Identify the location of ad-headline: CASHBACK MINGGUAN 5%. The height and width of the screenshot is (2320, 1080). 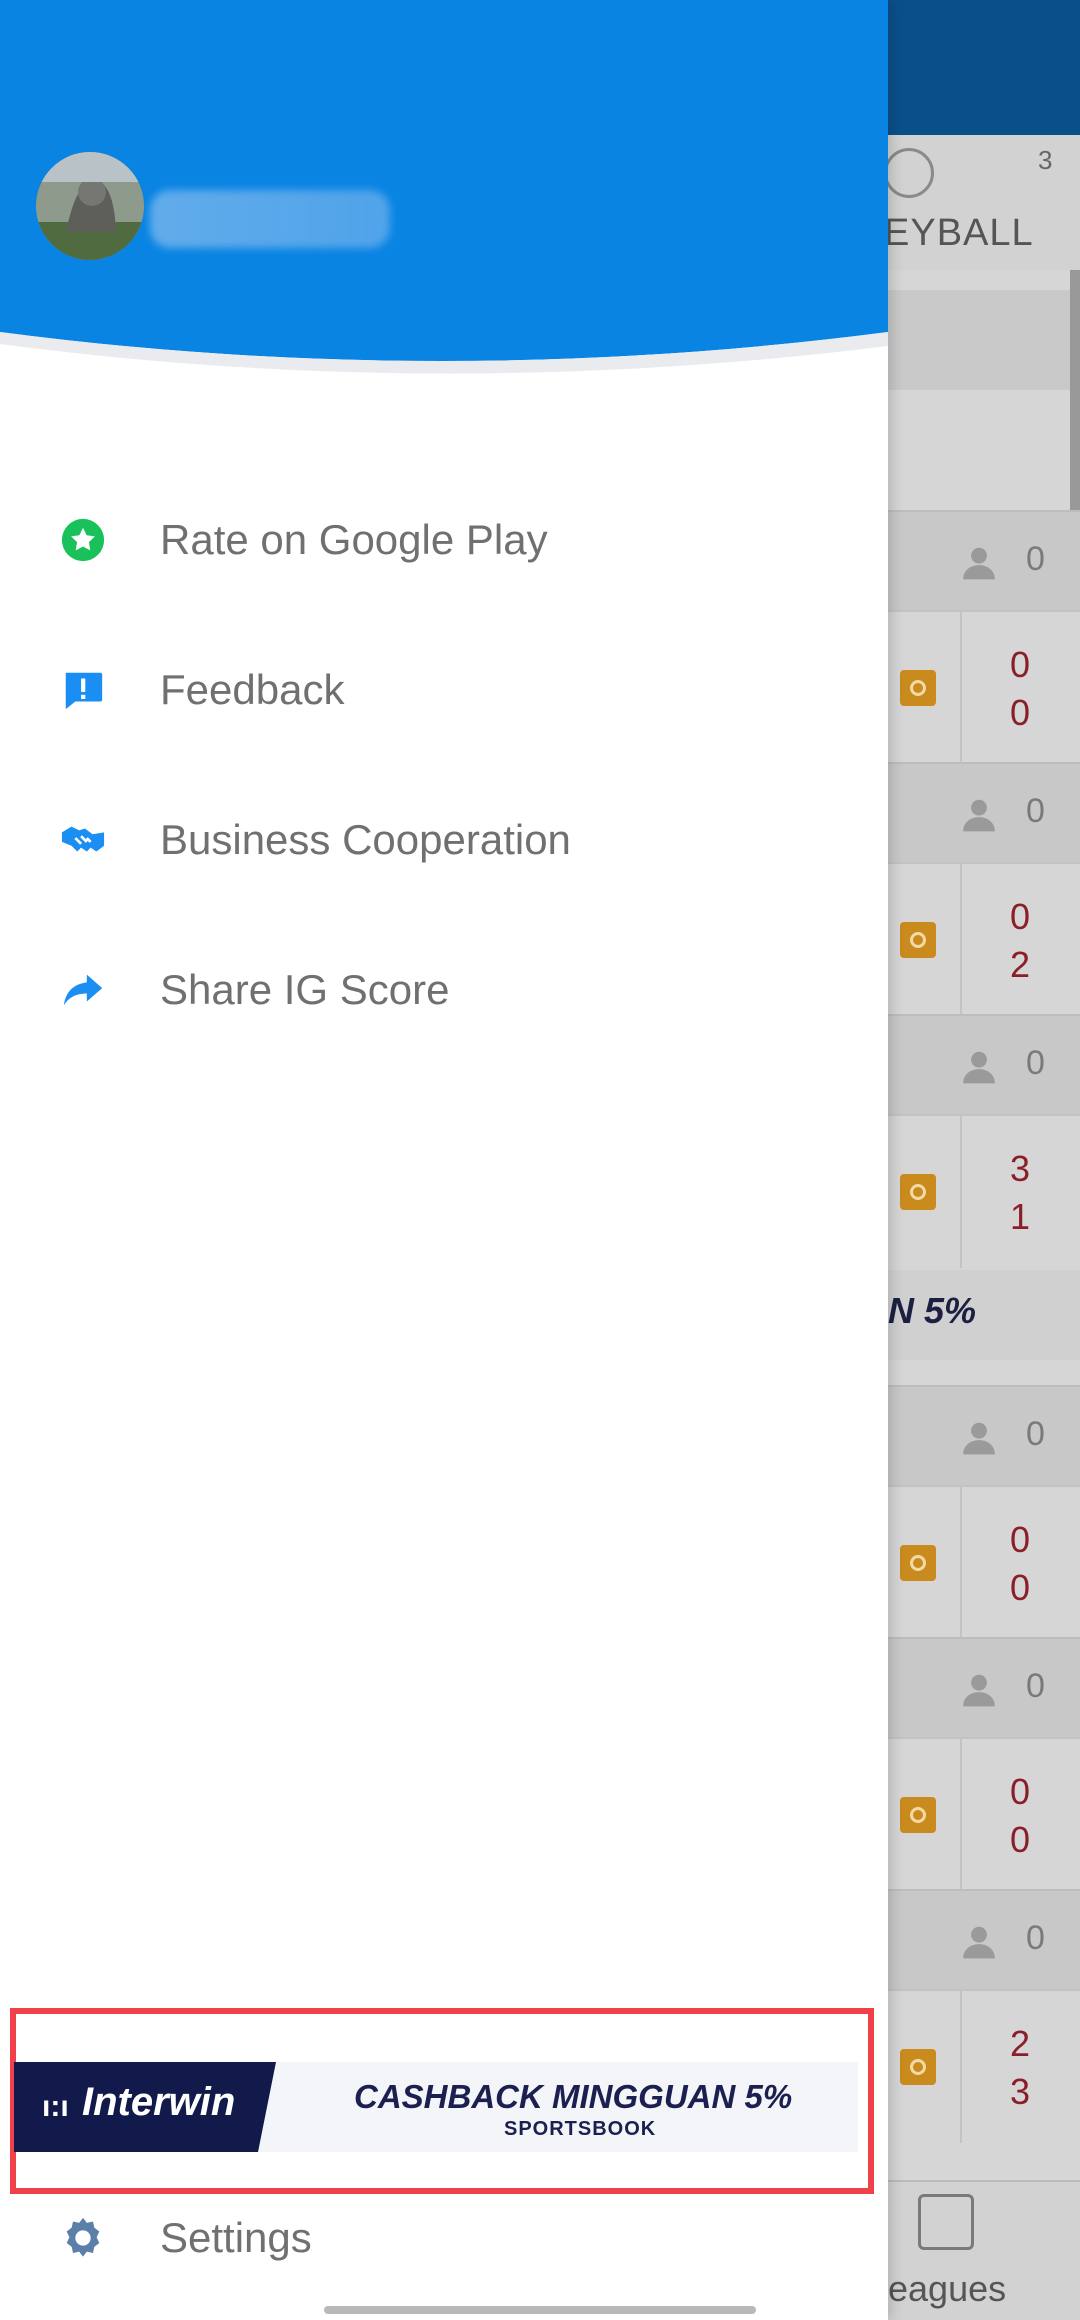
(573, 2096).